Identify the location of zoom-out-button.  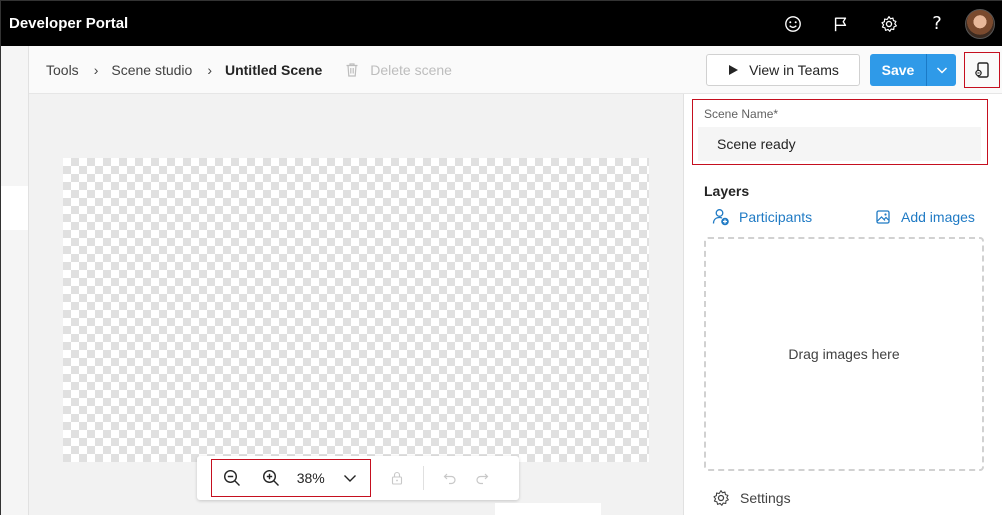
(232, 478).